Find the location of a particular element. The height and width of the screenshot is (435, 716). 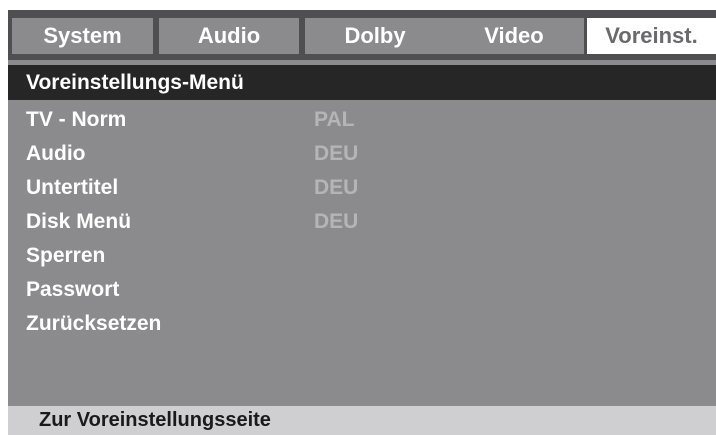

menu-item-subtitle: Untertitel DEU is located at coordinates (362, 188).